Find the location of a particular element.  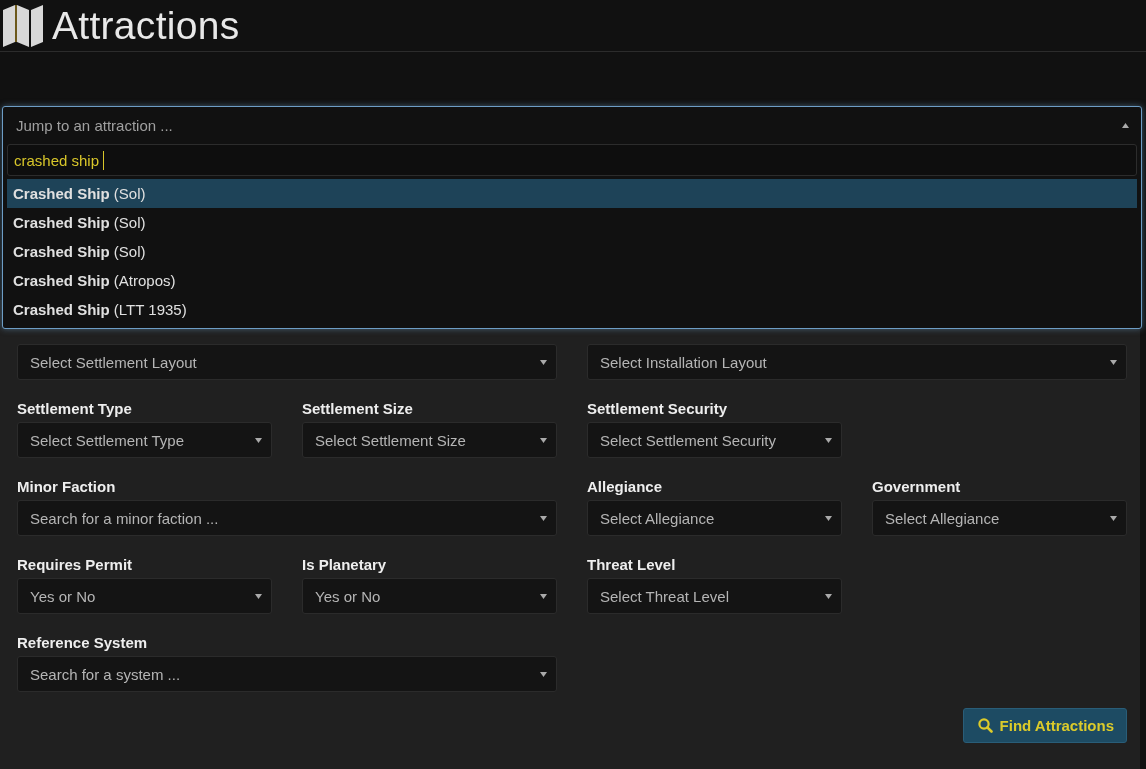

find-attractions-button: Find Attractions is located at coordinates (1044, 725).